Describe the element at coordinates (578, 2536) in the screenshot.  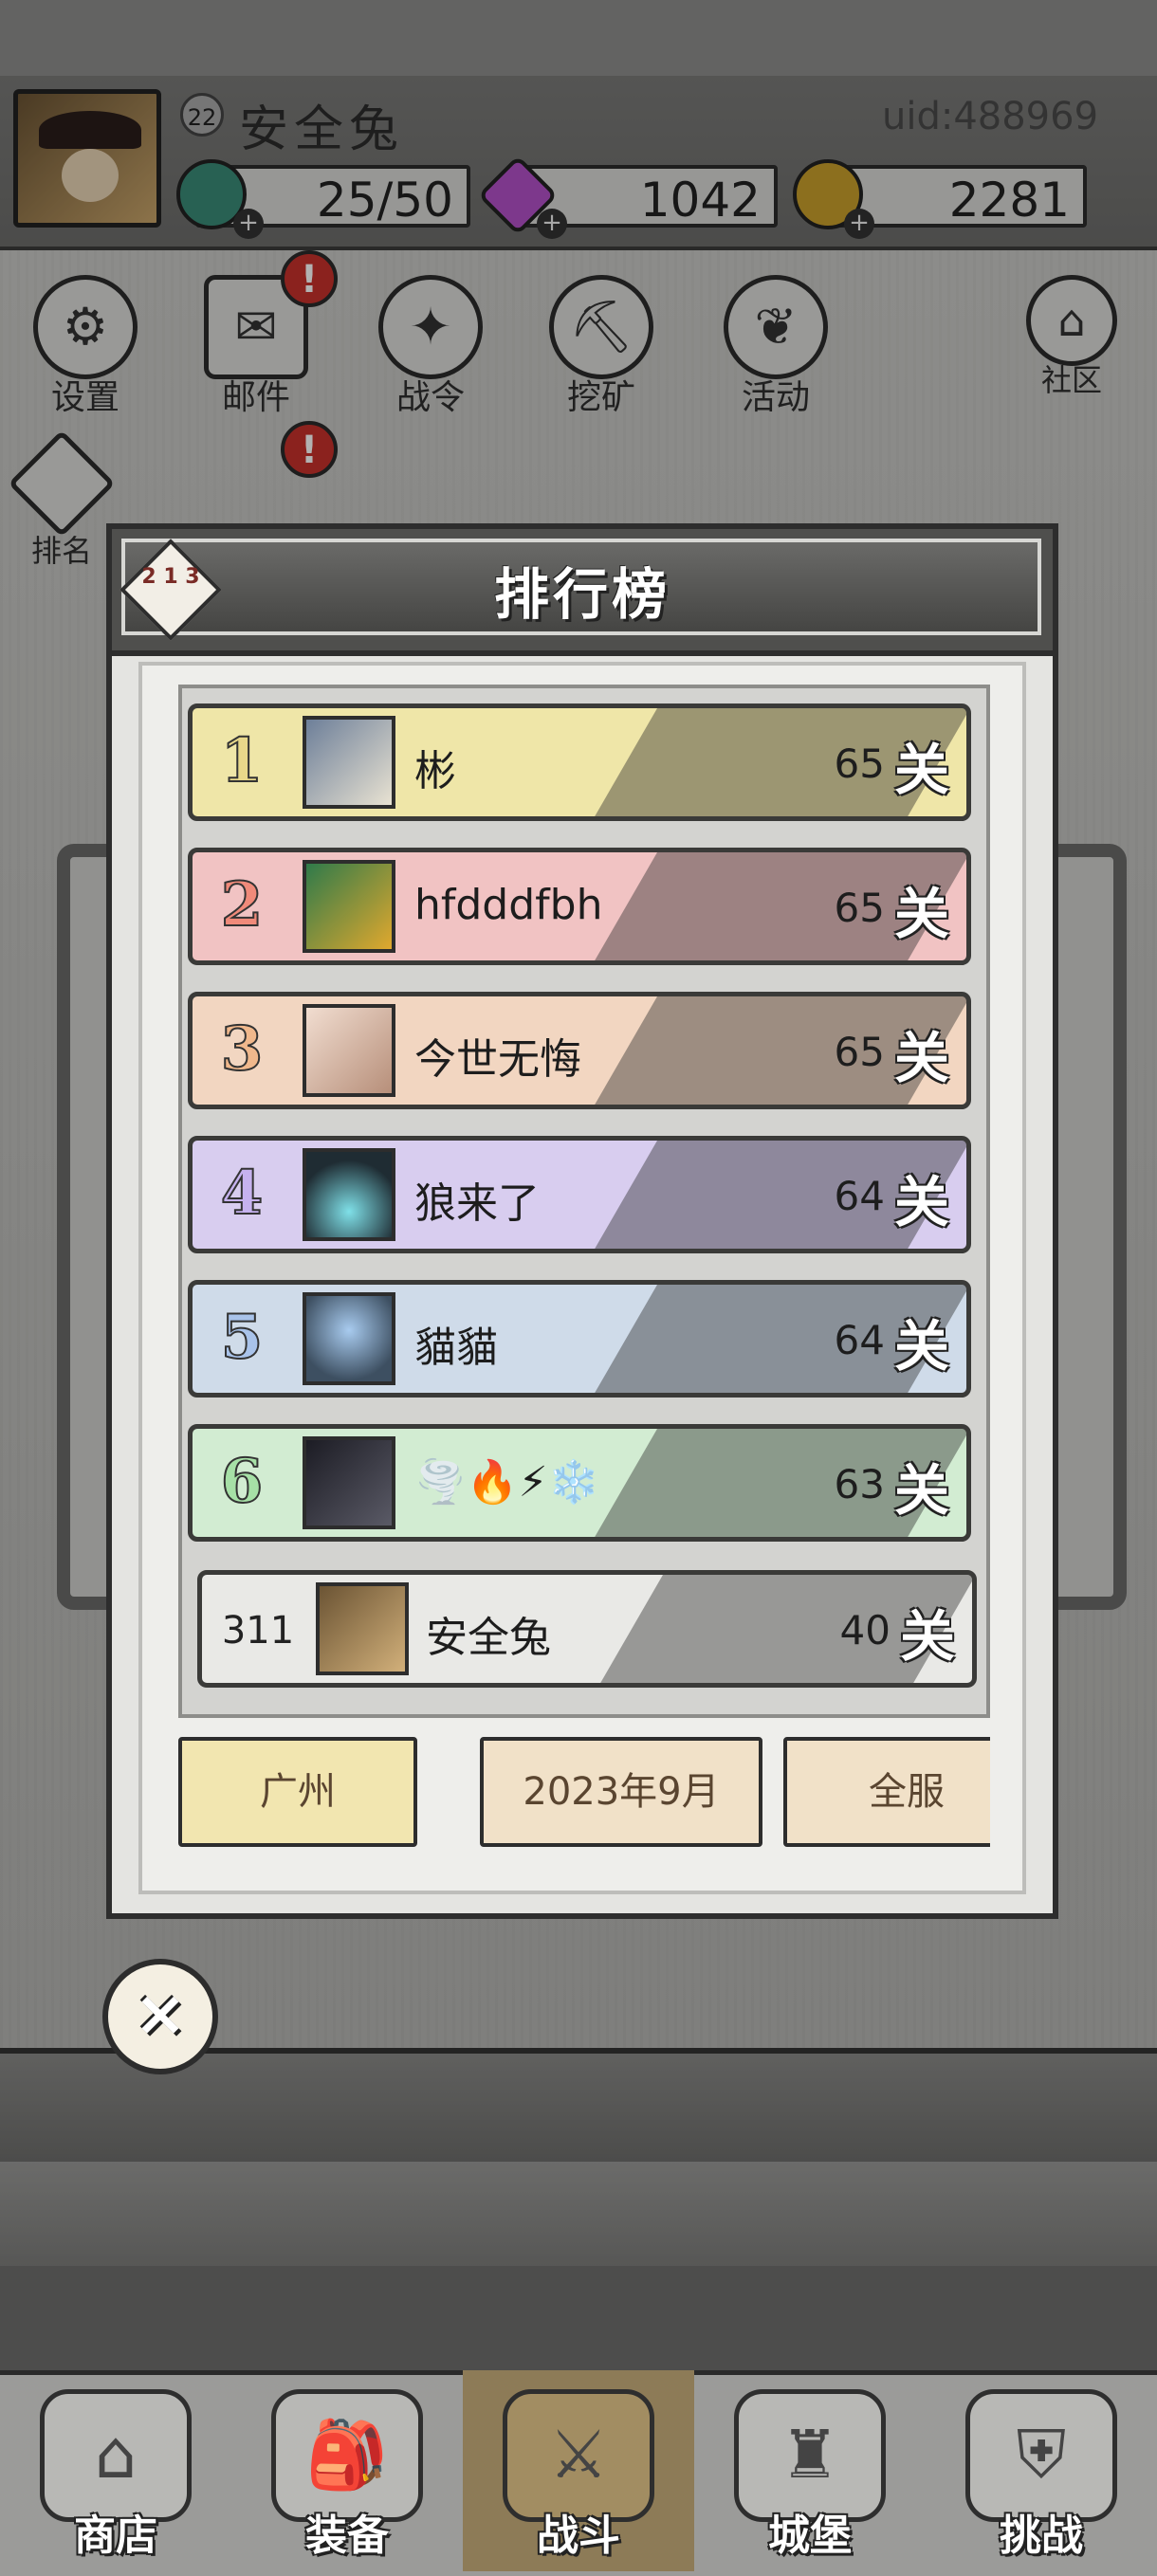
I see `nav-battle-label: 战斗` at that location.